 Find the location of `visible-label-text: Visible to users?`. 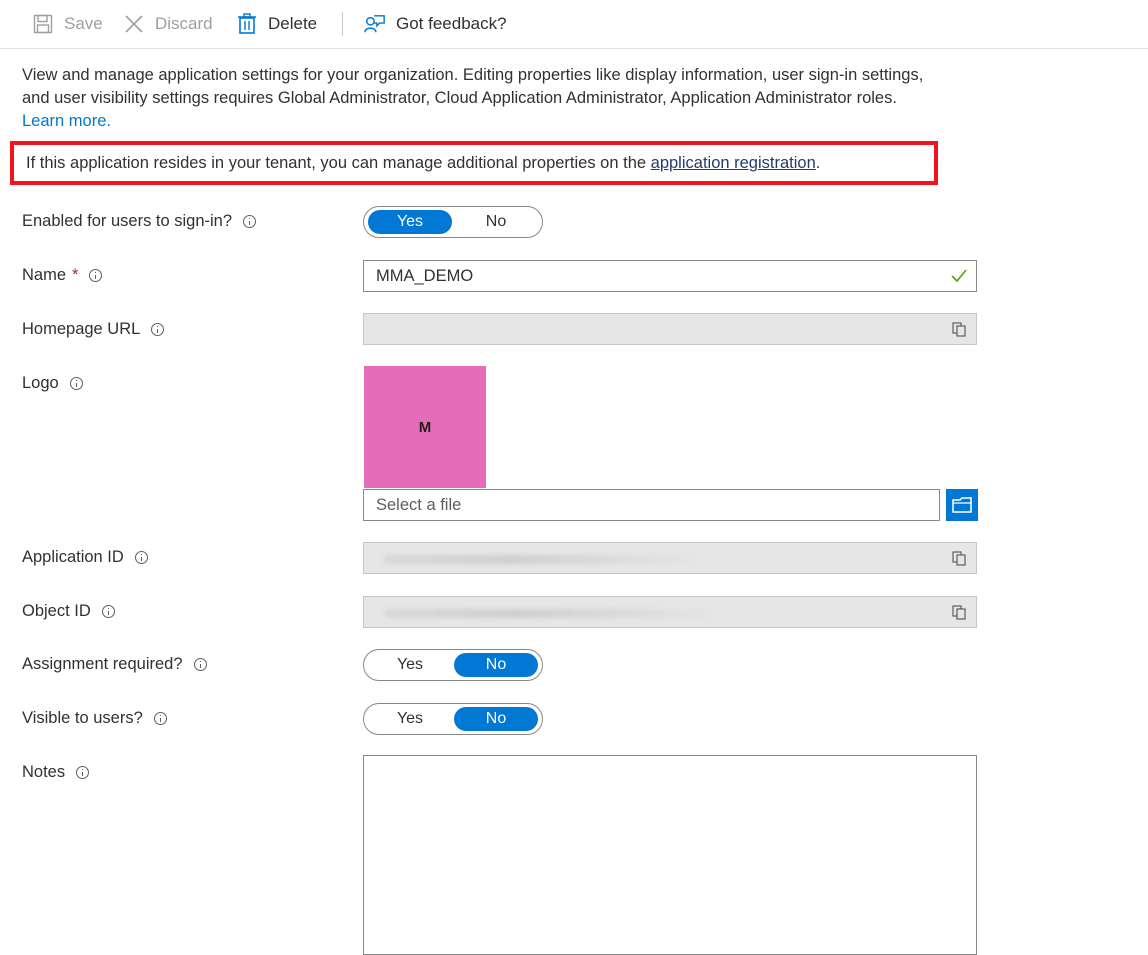

visible-label-text: Visible to users? is located at coordinates (82, 718).